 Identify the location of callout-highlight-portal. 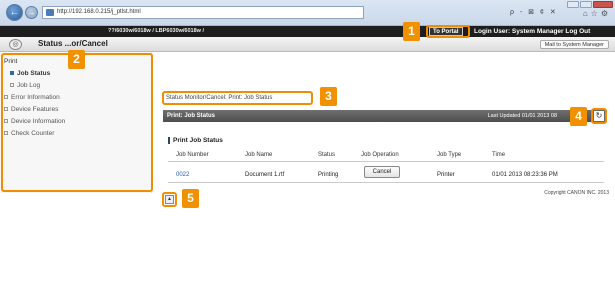
(448, 31).